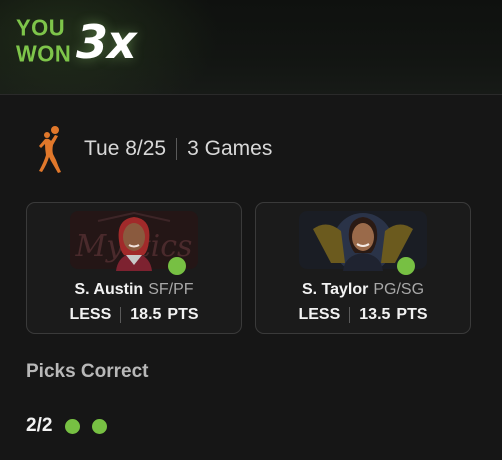 This screenshot has width=502, height=460. What do you see at coordinates (44, 53) in the screenshot?
I see `won-label: WON` at bounding box center [44, 53].